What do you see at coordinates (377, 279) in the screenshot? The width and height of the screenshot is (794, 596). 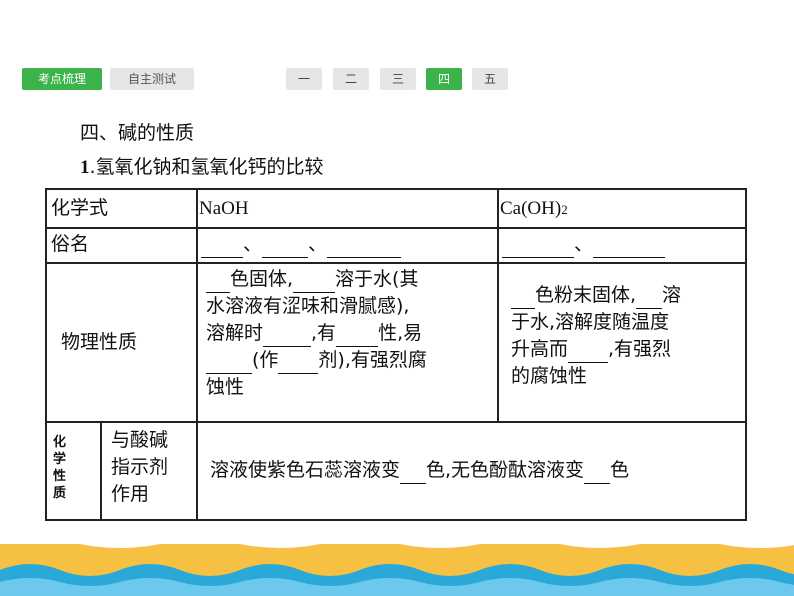 I see `text: 溶于水(其` at bounding box center [377, 279].